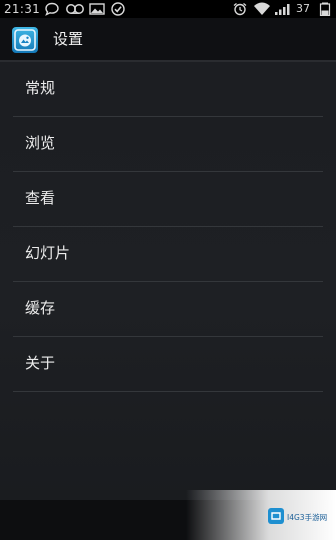  What do you see at coordinates (168, 364) in the screenshot?
I see `settings-item-about: 关于` at bounding box center [168, 364].